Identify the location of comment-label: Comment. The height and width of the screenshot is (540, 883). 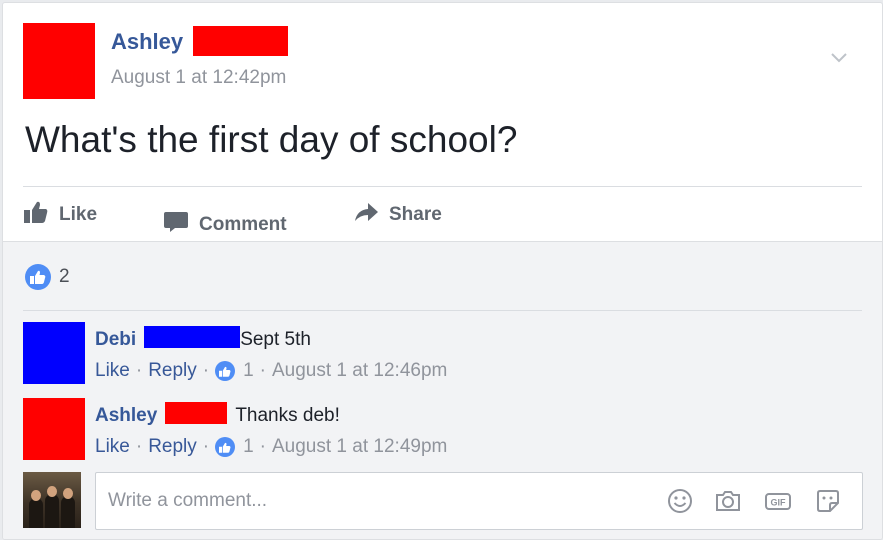
(243, 224).